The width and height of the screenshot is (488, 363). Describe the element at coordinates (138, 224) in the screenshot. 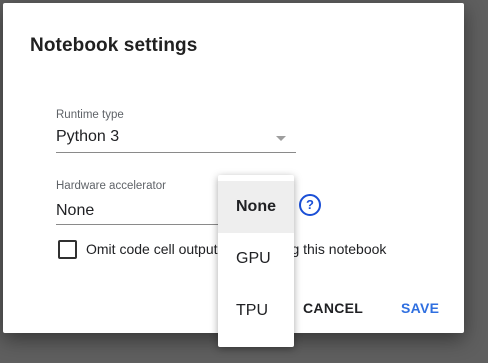

I see `hardware-accelerator-underline` at that location.